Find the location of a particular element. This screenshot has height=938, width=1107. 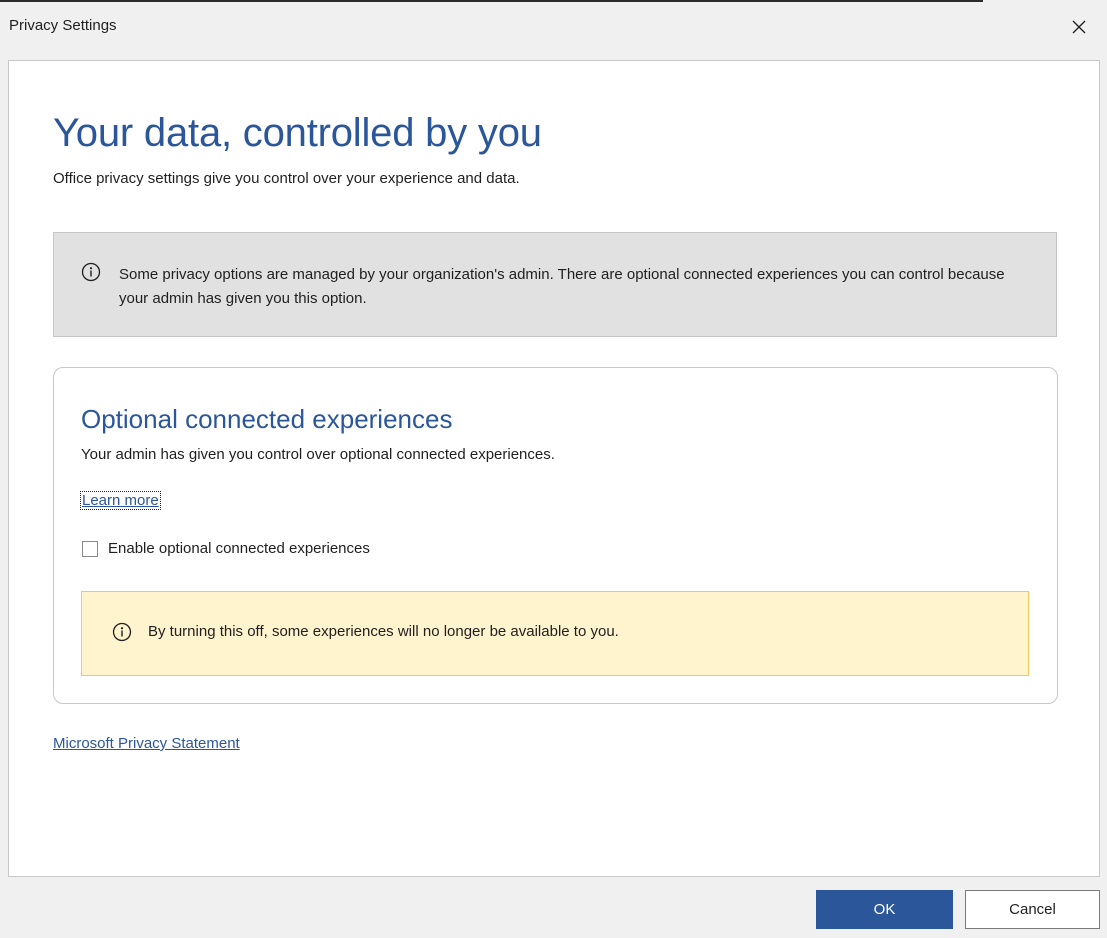

close-button is located at coordinates (1079, 27).